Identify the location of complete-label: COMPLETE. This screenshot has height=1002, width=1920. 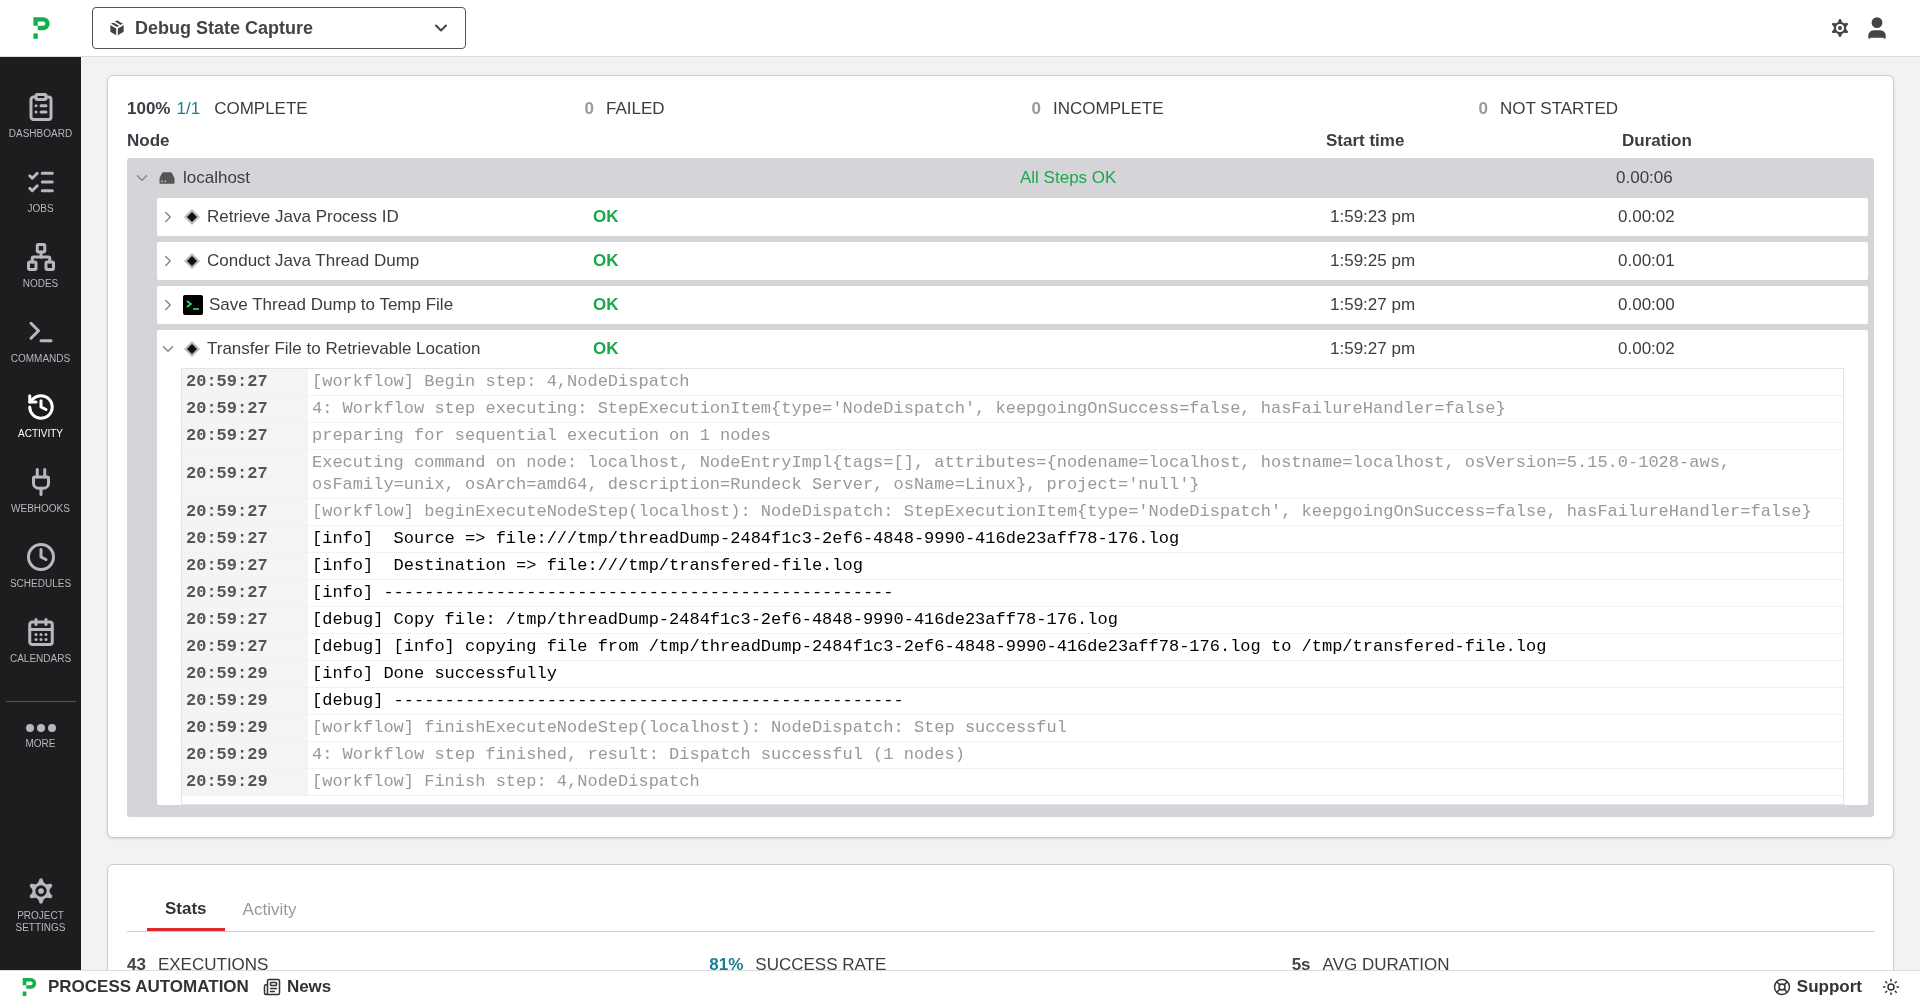
(261, 109).